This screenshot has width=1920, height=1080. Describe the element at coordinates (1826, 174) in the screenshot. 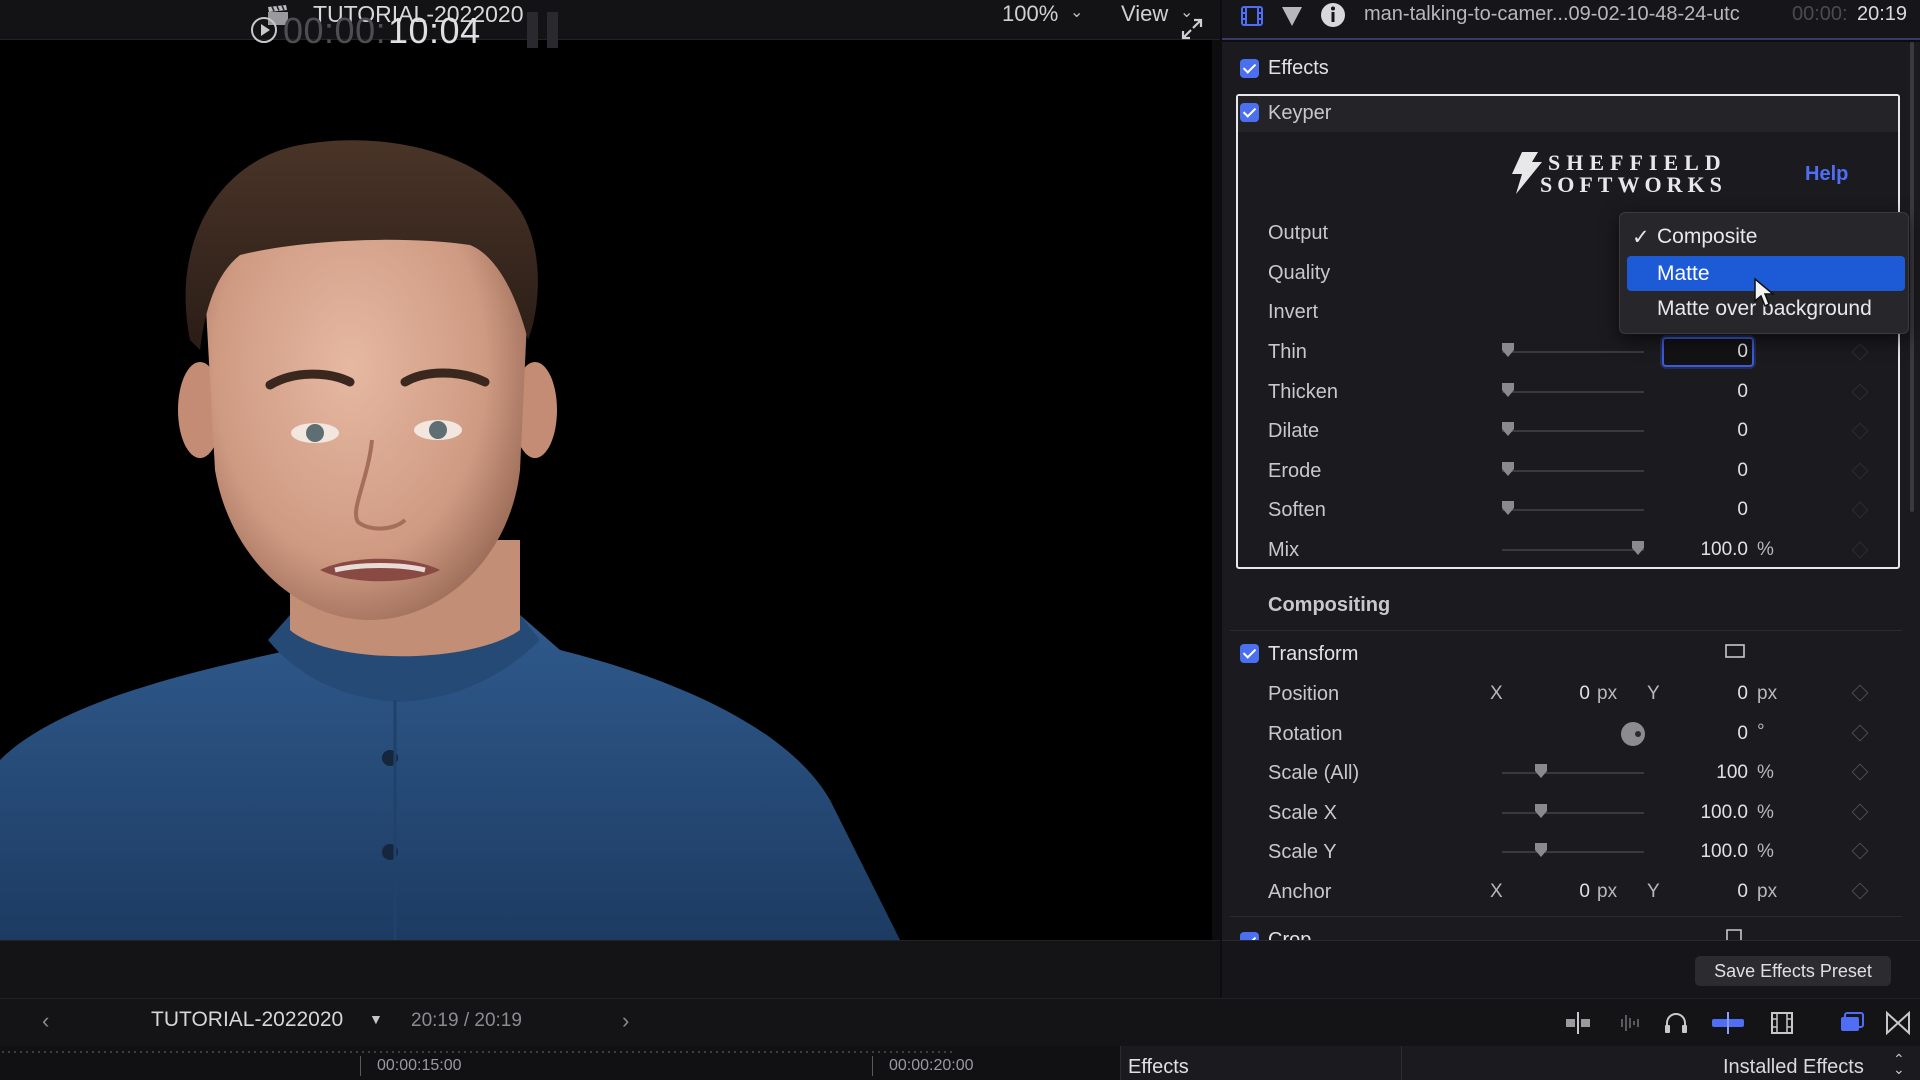

I see `help-link: Help` at that location.